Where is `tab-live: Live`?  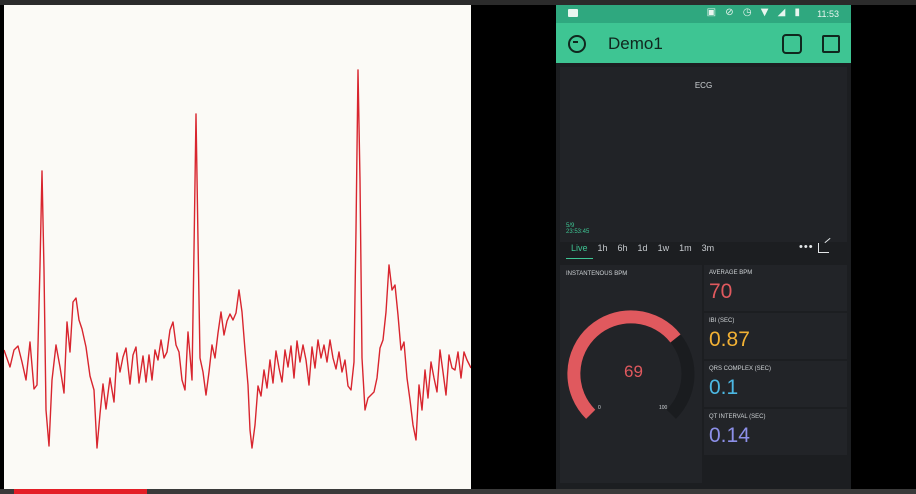
tab-live: Live is located at coordinates (579, 250).